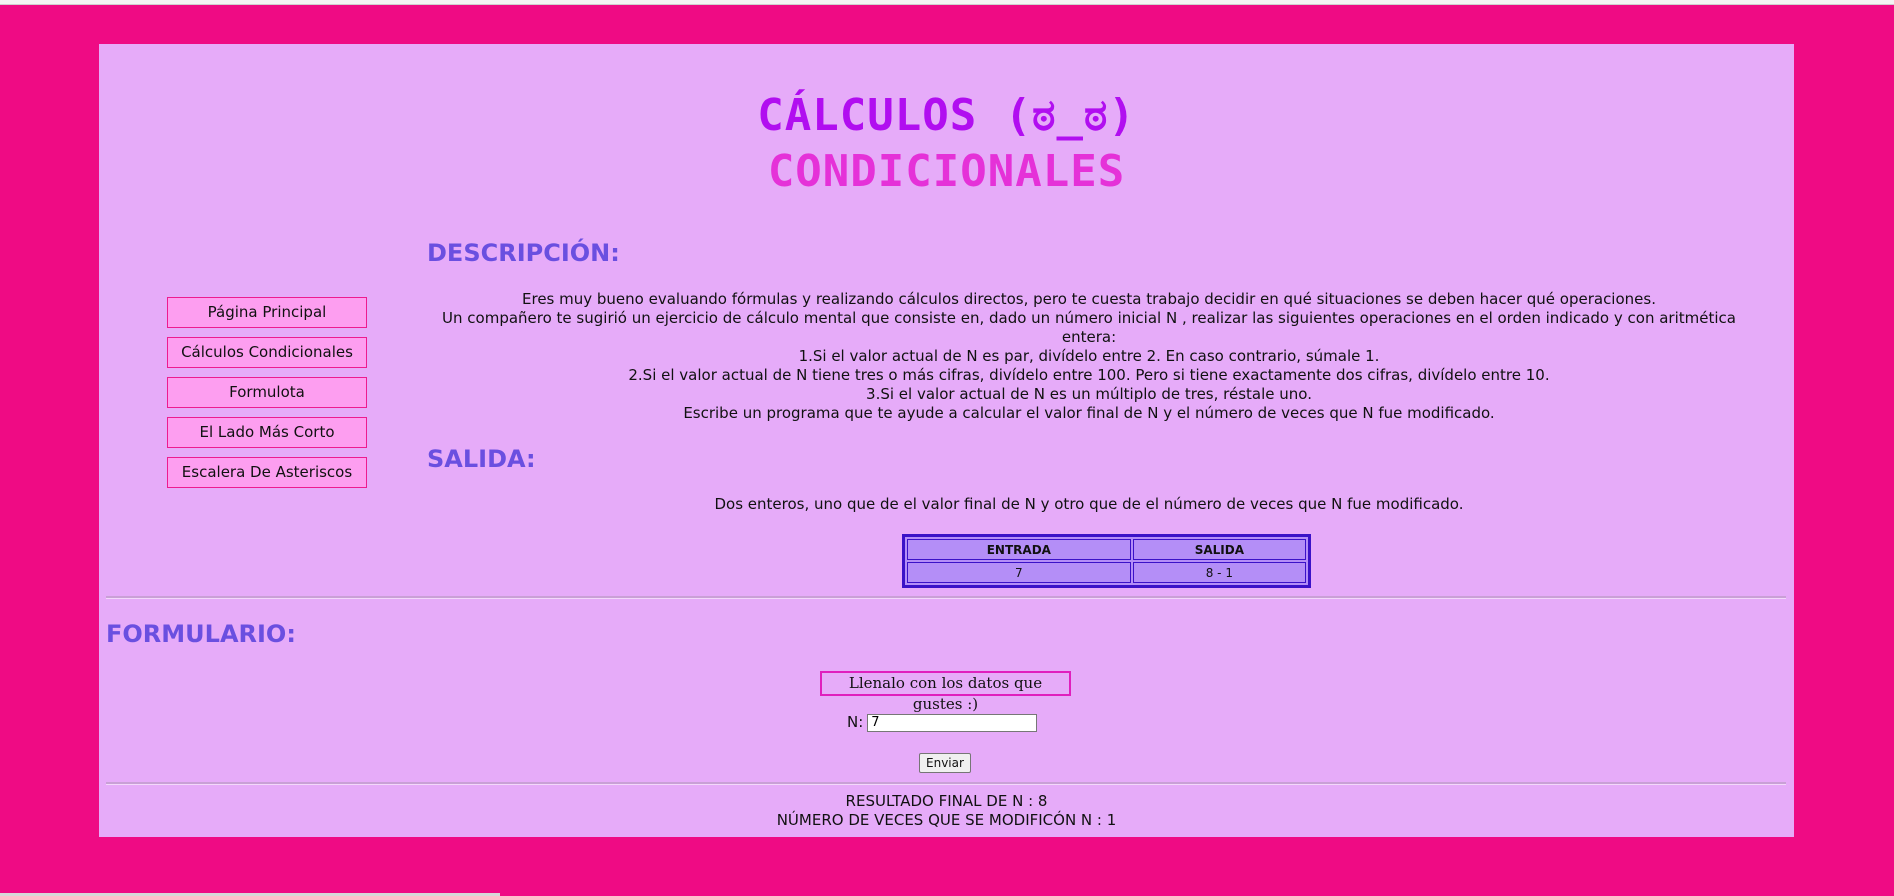  Describe the element at coordinates (1019, 572) in the screenshot. I see `table-cell-entrada: 7` at that location.